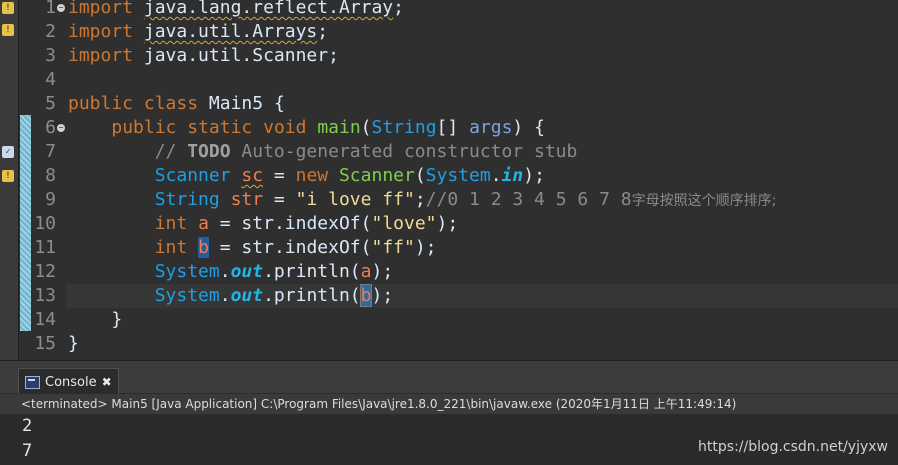 The height and width of the screenshot is (465, 898). I want to click on code-line-10: int a = str.indexOf("love");, so click(263, 224).